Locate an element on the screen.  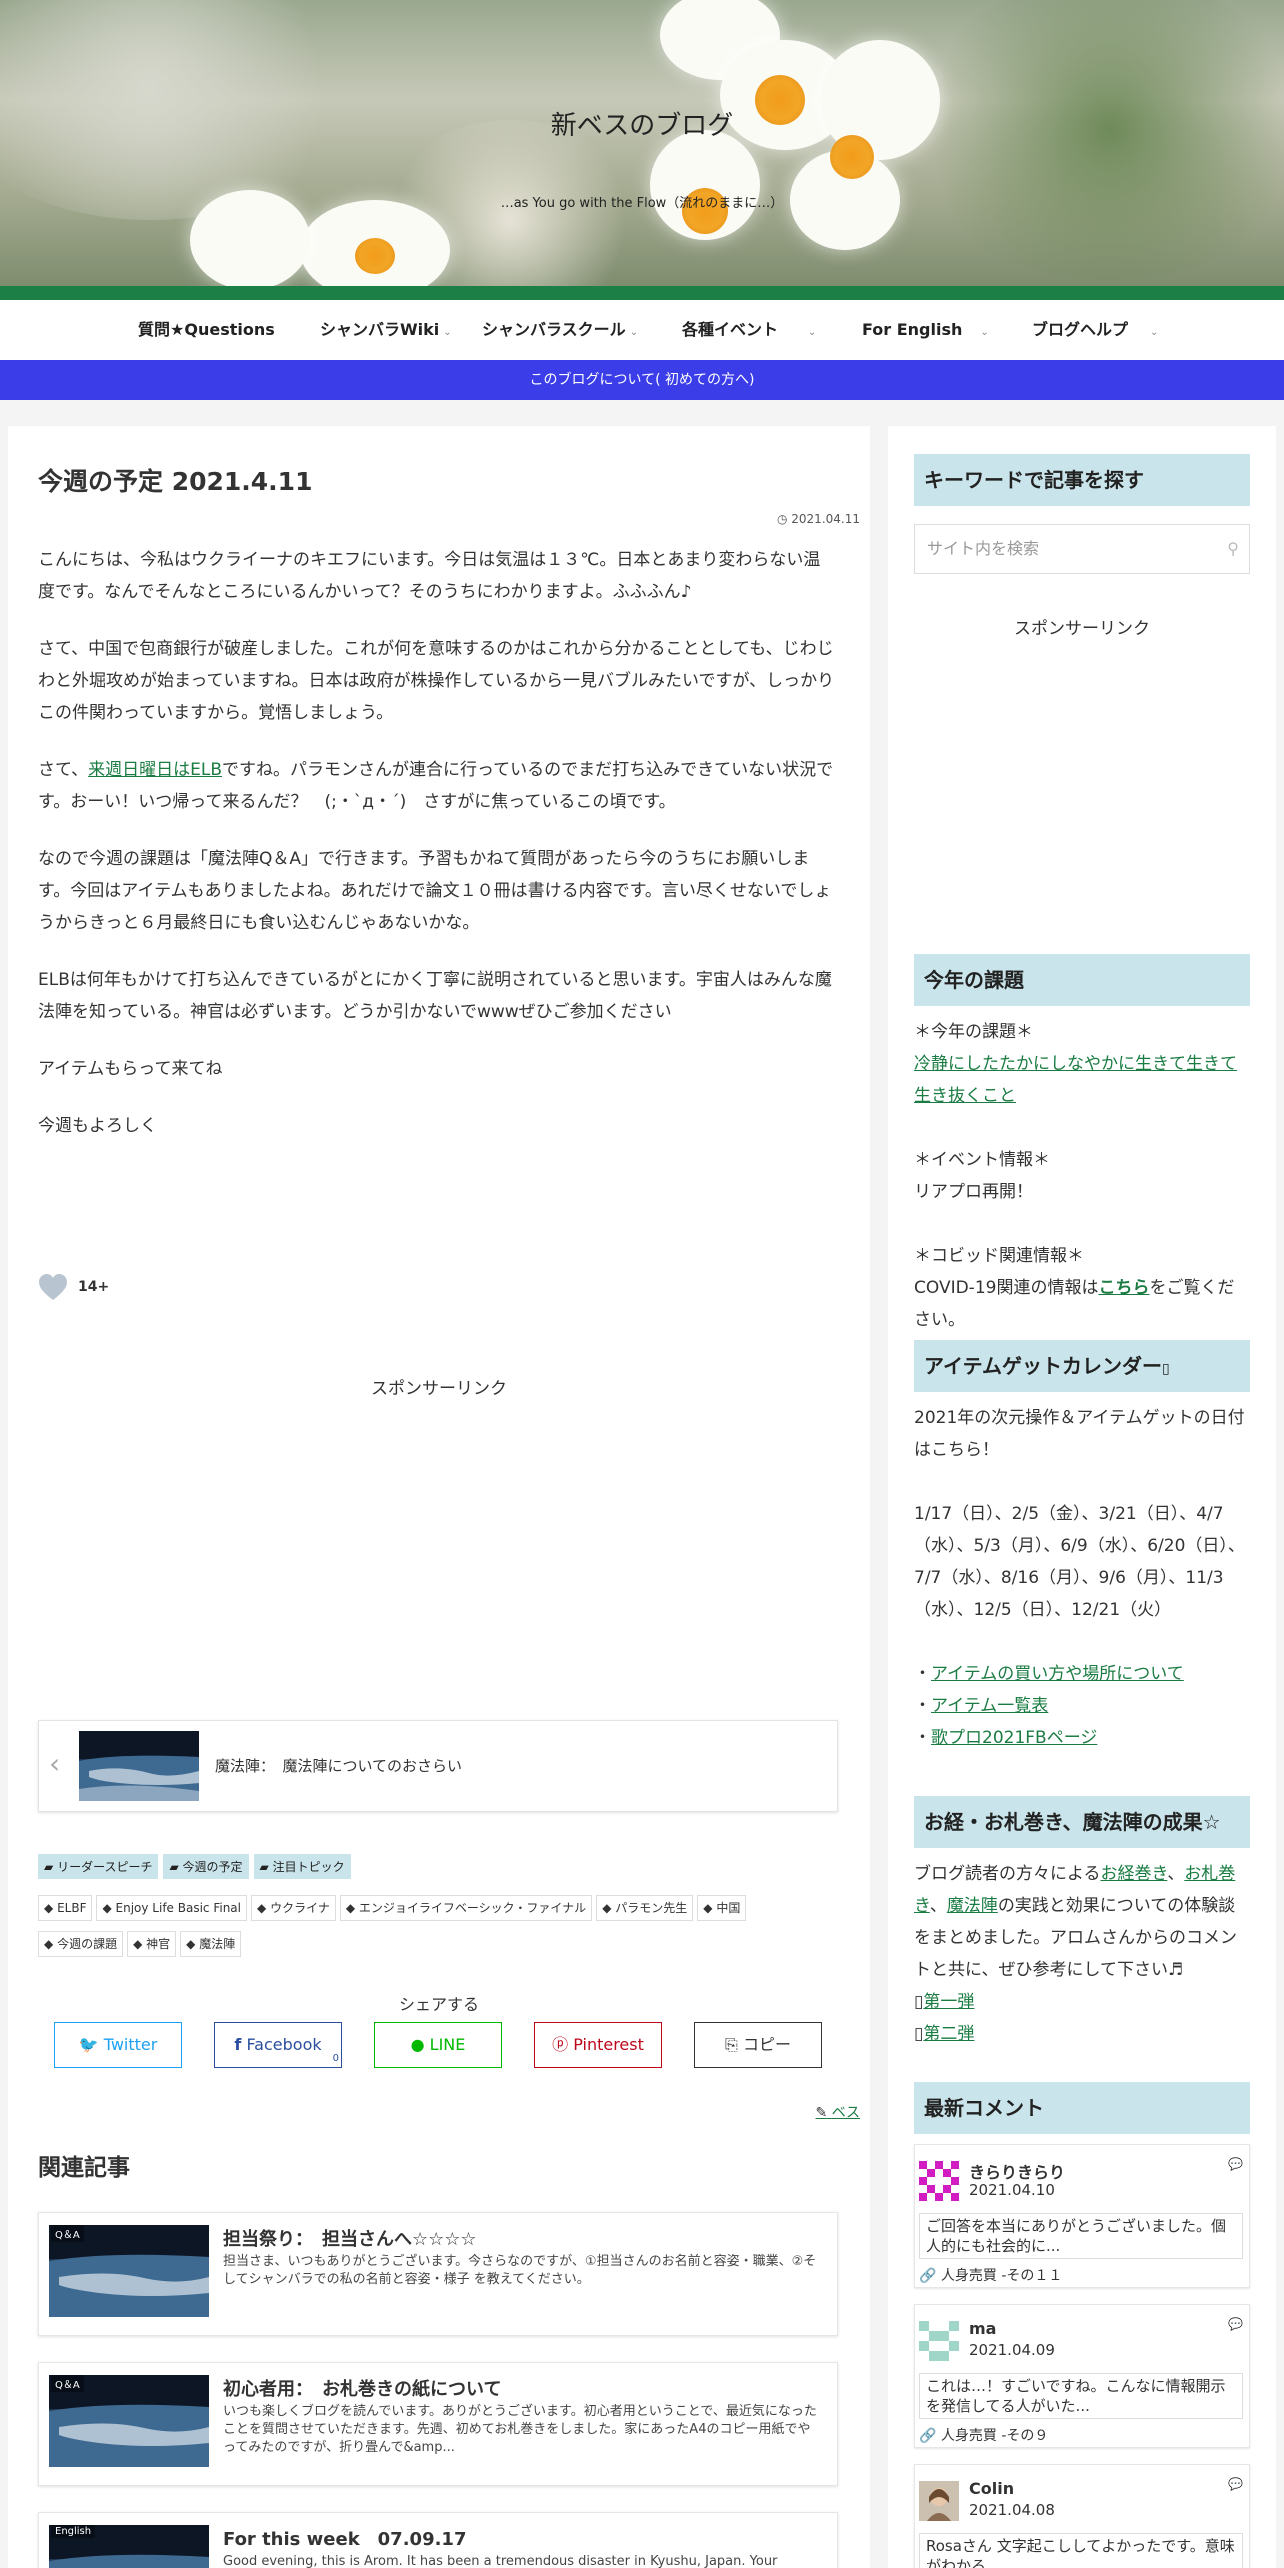
nav-item-school: シャンバラスクール ⌄ is located at coordinates (560, 330).